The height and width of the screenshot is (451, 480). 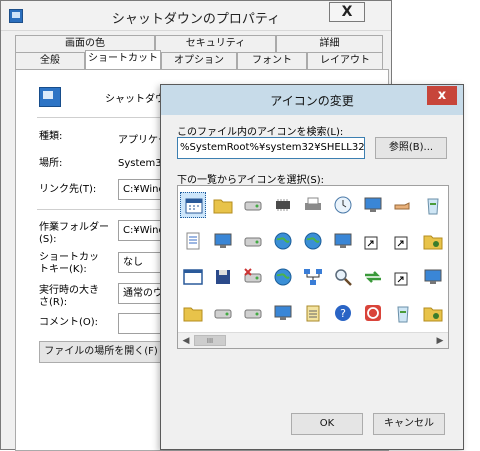 I want to click on properties-titlebar: シャットダウンのプロパティ X, so click(x=196, y=16).